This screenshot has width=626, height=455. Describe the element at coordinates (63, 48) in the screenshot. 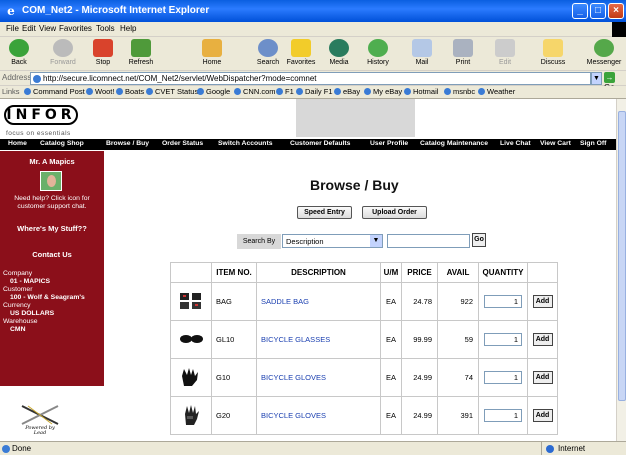

I see `forward-arrow-icon` at that location.